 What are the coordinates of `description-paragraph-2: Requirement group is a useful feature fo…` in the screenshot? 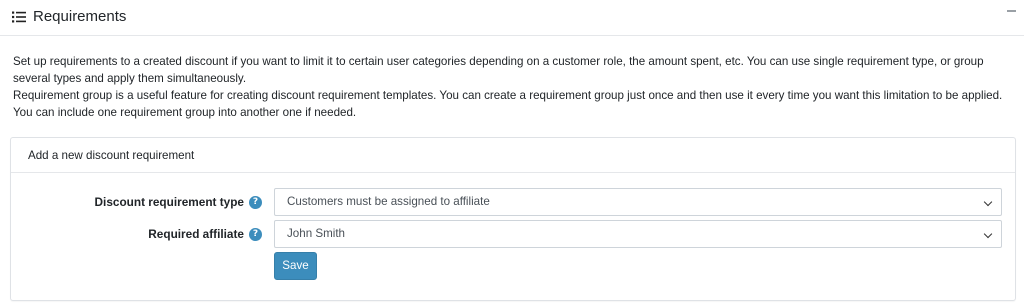 It's located at (508, 104).